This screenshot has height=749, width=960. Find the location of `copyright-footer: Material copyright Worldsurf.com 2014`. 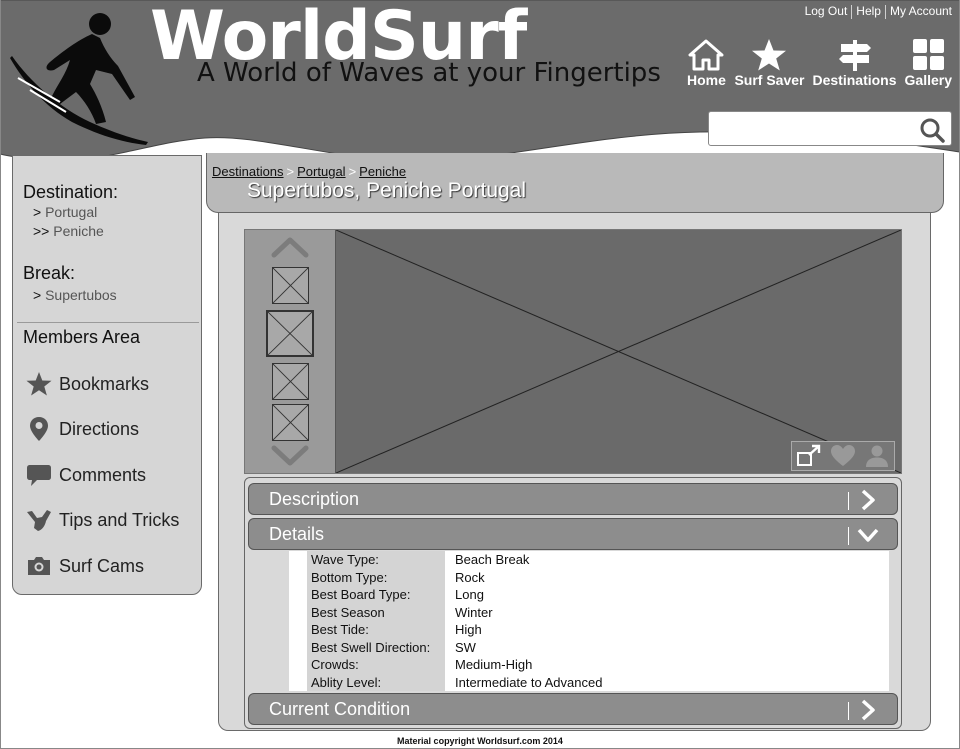

copyright-footer: Material copyright Worldsurf.com 2014 is located at coordinates (480, 741).